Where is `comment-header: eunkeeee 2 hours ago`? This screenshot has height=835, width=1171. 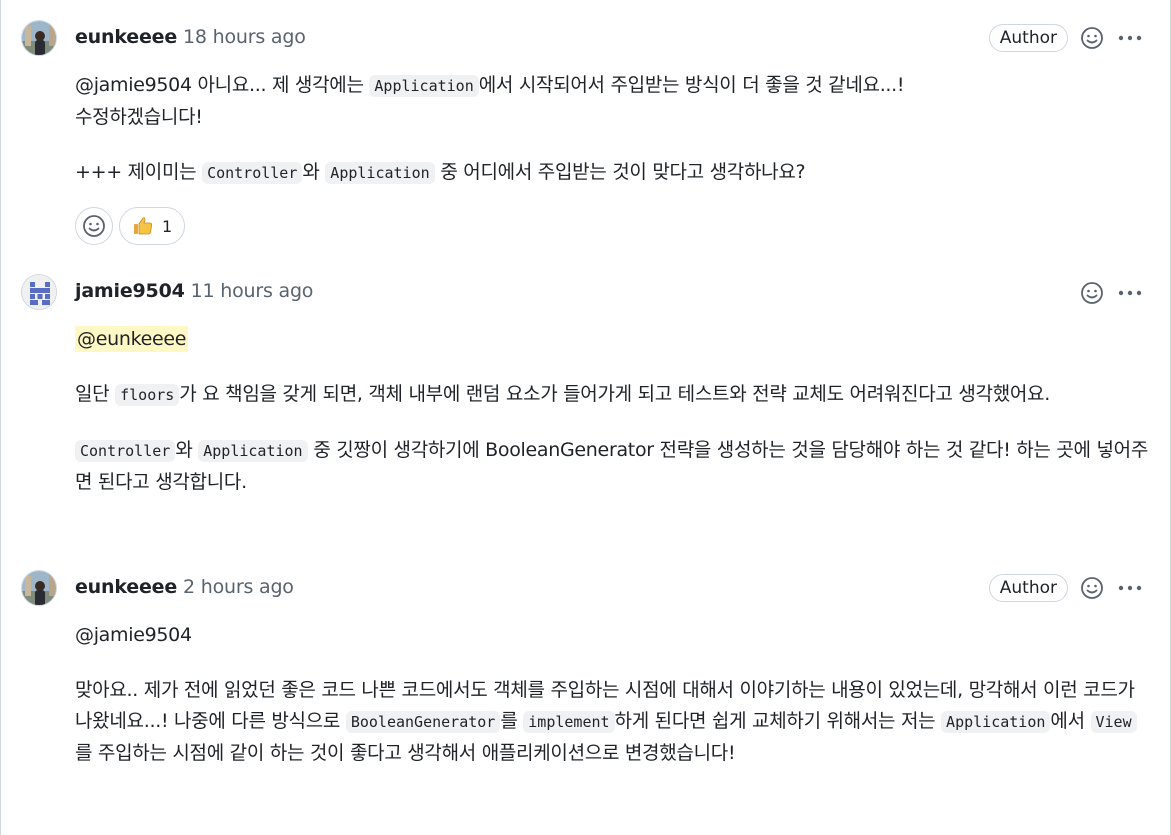
comment-header: eunkeeee 2 hours ago is located at coordinates (184, 587).